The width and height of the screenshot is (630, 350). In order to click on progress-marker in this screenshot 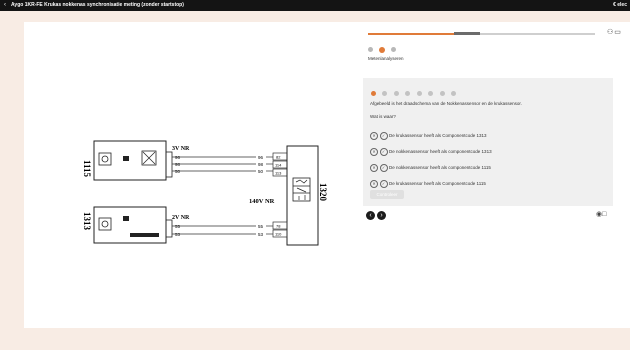, I will do `click(467, 33)`.